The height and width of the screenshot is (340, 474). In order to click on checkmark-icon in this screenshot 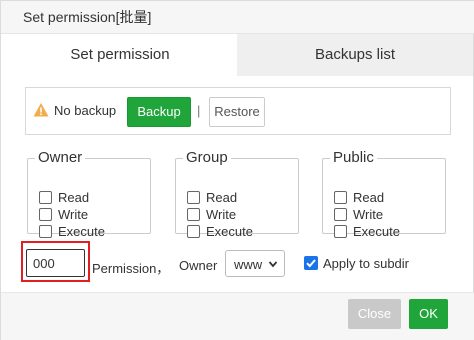, I will do `click(311, 263)`.